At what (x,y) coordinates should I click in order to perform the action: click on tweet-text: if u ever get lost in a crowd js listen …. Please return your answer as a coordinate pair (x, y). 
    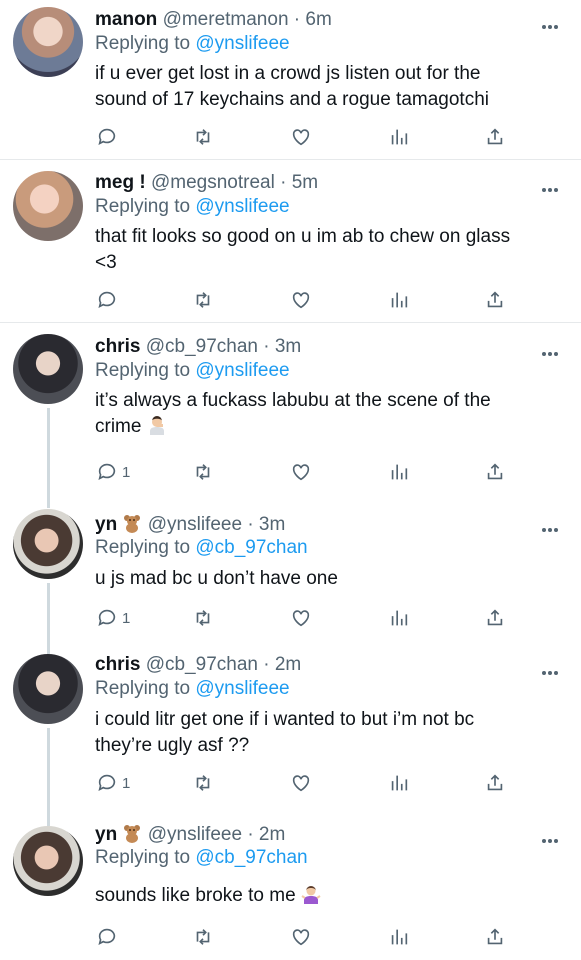
    Looking at the image, I should click on (292, 86).